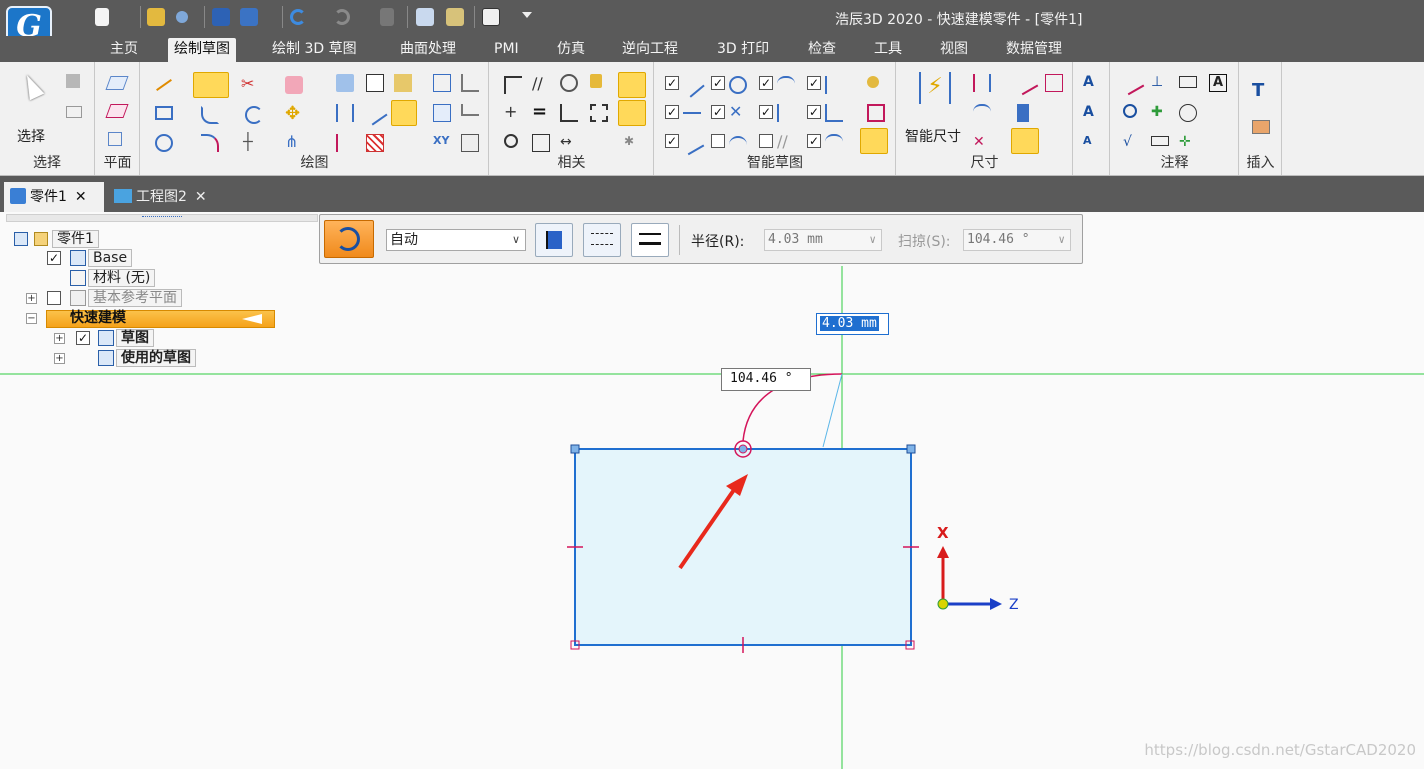 The image size is (1424, 769). Describe the element at coordinates (254, 115) in the screenshot. I see `offset-icon` at that location.